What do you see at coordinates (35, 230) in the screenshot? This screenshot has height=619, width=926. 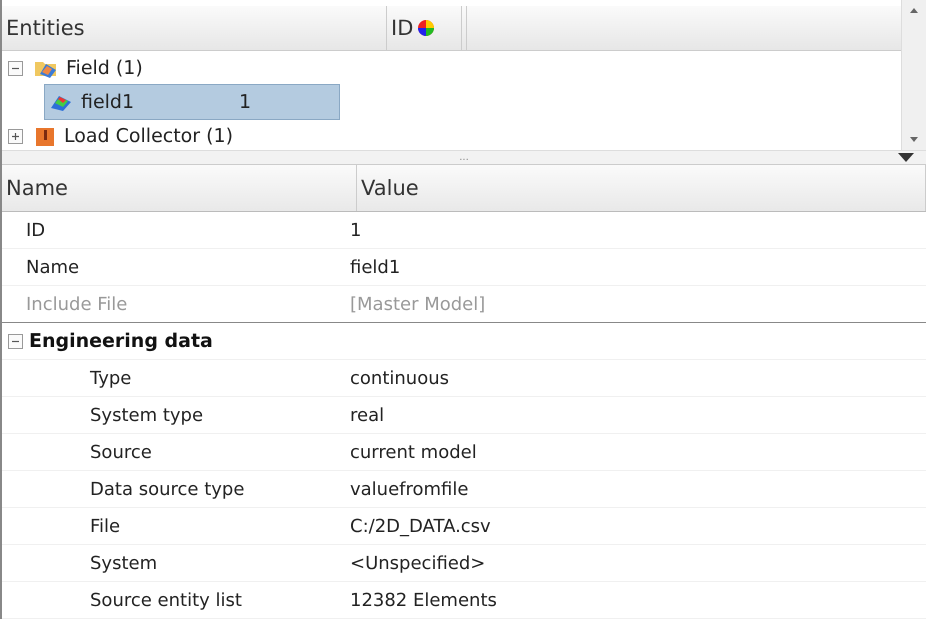 I see `property-name: ID` at bounding box center [35, 230].